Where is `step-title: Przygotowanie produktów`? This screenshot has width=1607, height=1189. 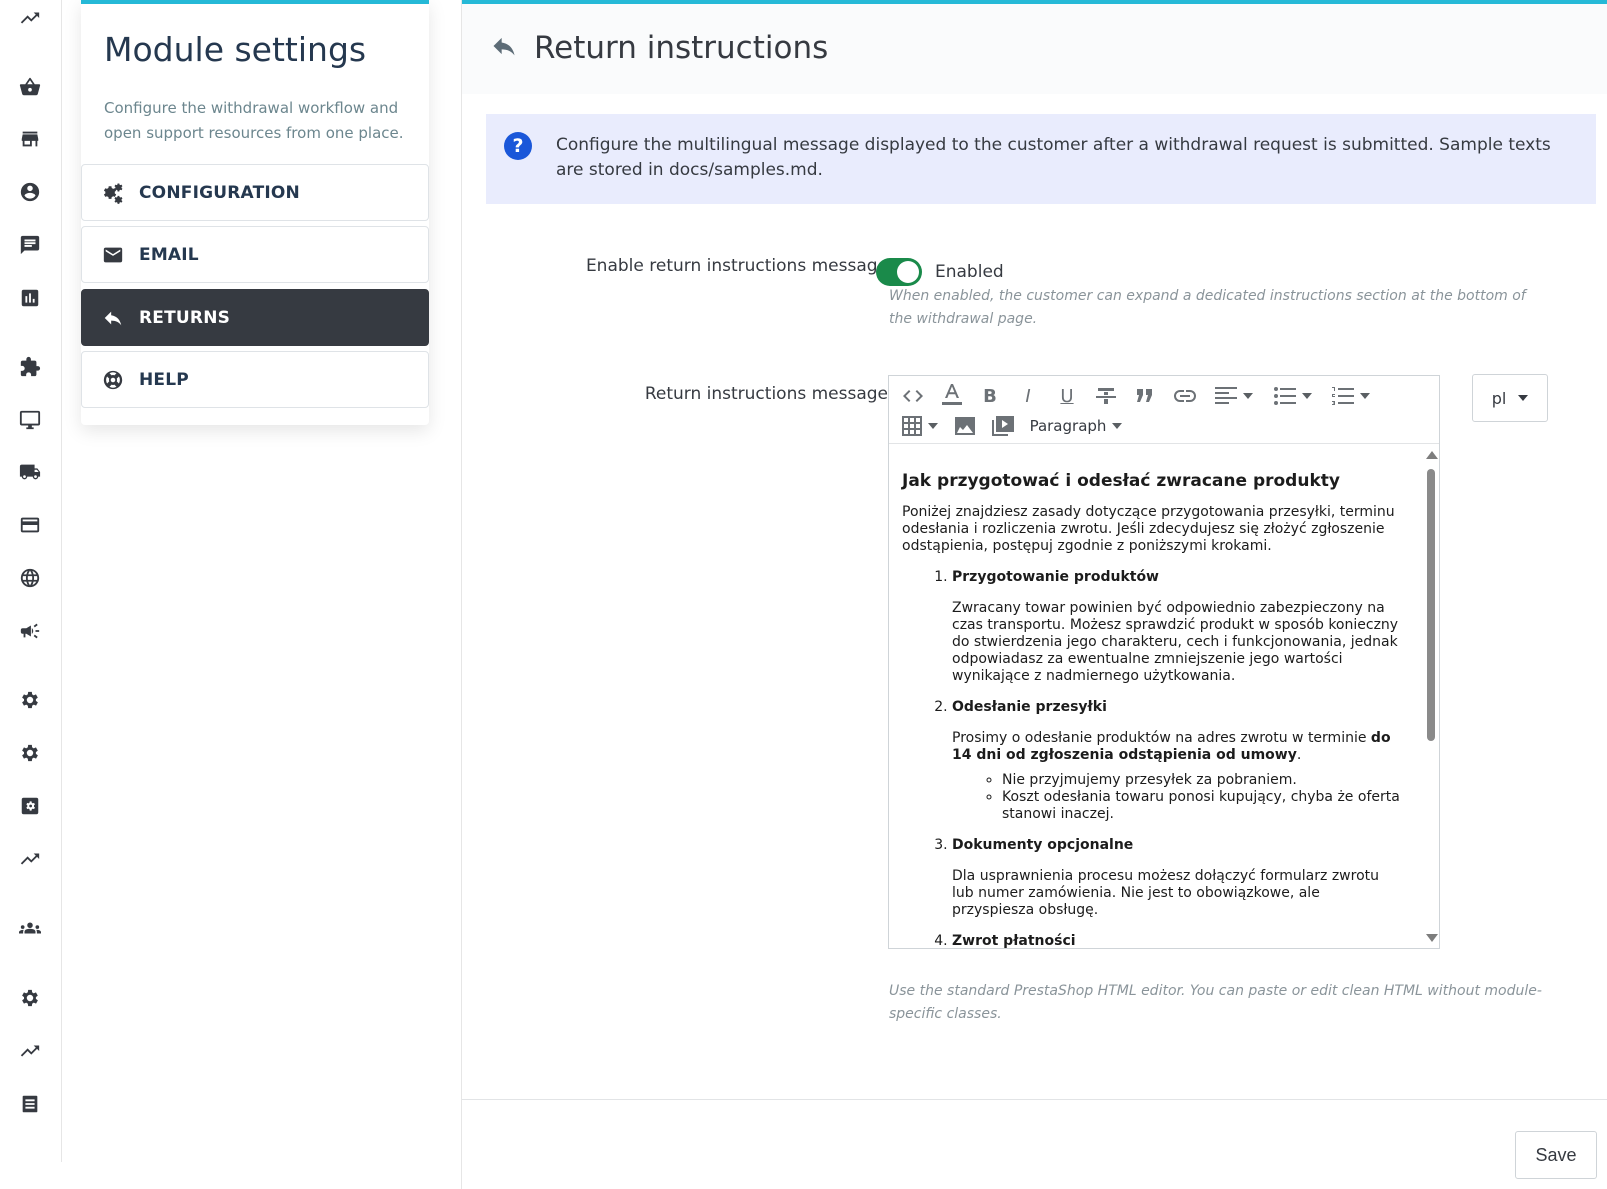
step-title: Przygotowanie produktów is located at coordinates (1055, 577).